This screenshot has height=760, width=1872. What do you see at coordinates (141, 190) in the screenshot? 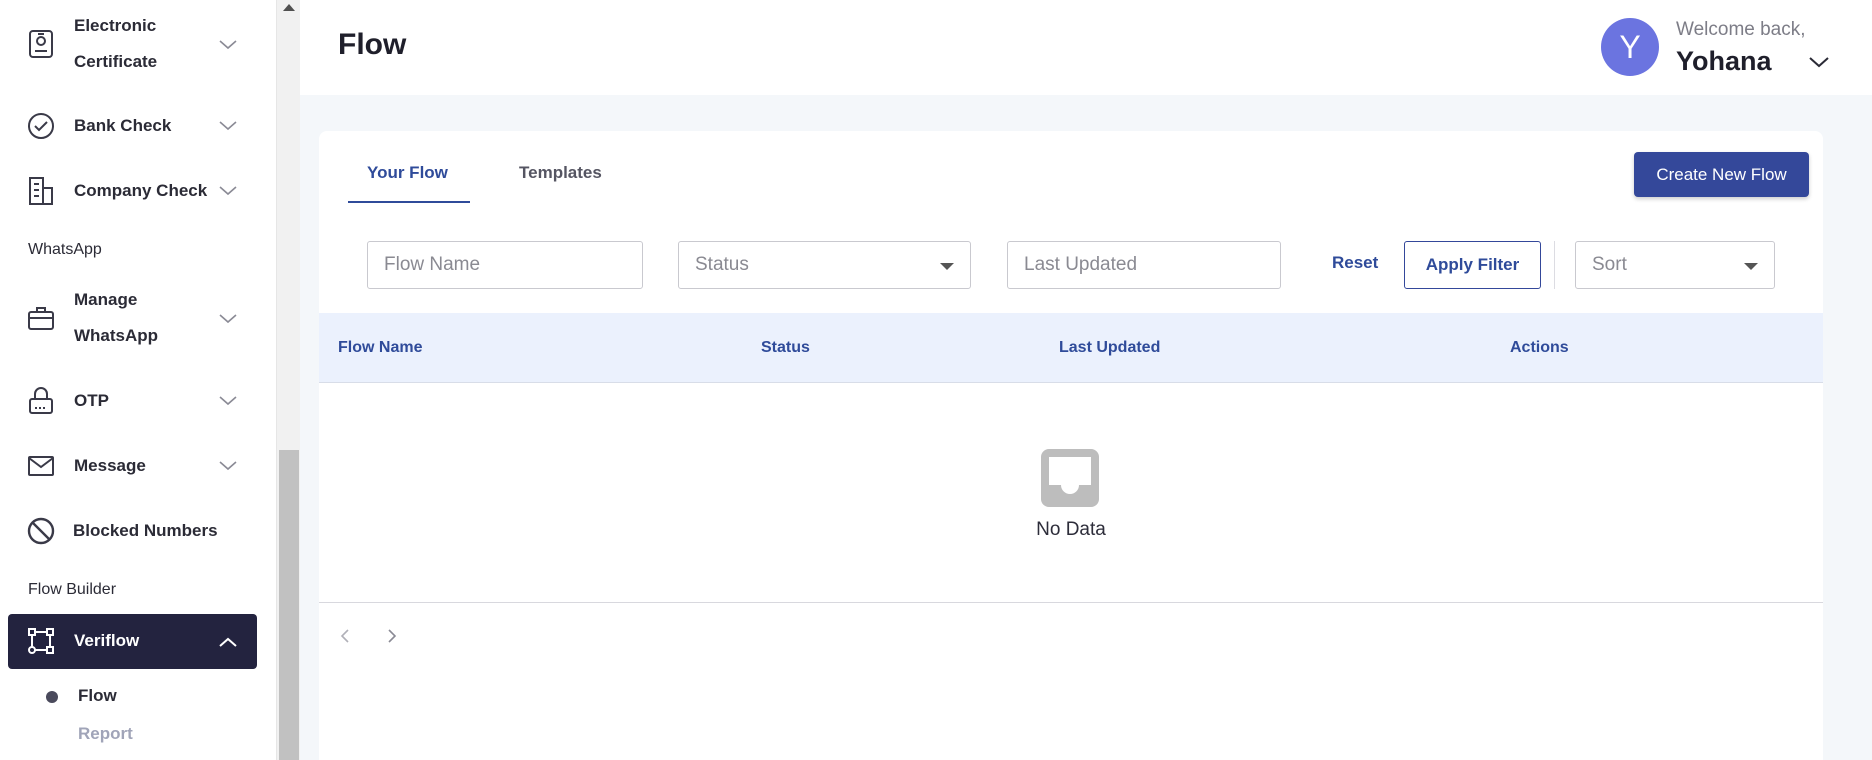
I see `sidebar-item-label: Company Check` at bounding box center [141, 190].